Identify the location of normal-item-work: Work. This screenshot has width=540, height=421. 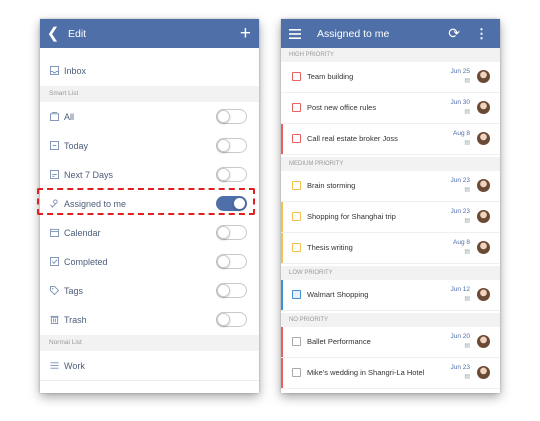
(149, 365).